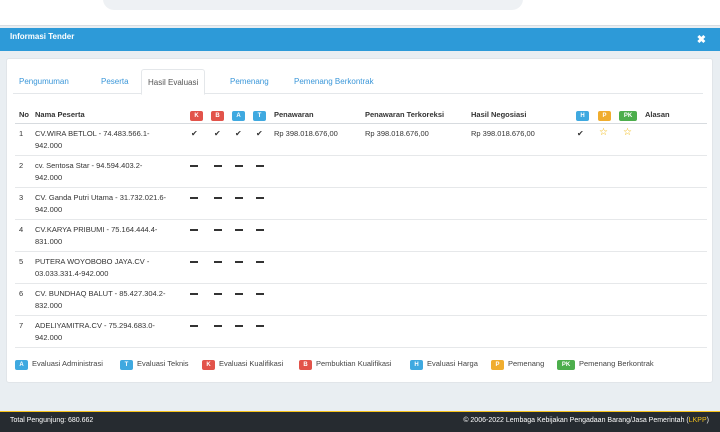 The image size is (720, 432). I want to click on row-nama-line1: CV. BUNDHAQ BALUT - 85.427.304.2-, so click(100, 293).